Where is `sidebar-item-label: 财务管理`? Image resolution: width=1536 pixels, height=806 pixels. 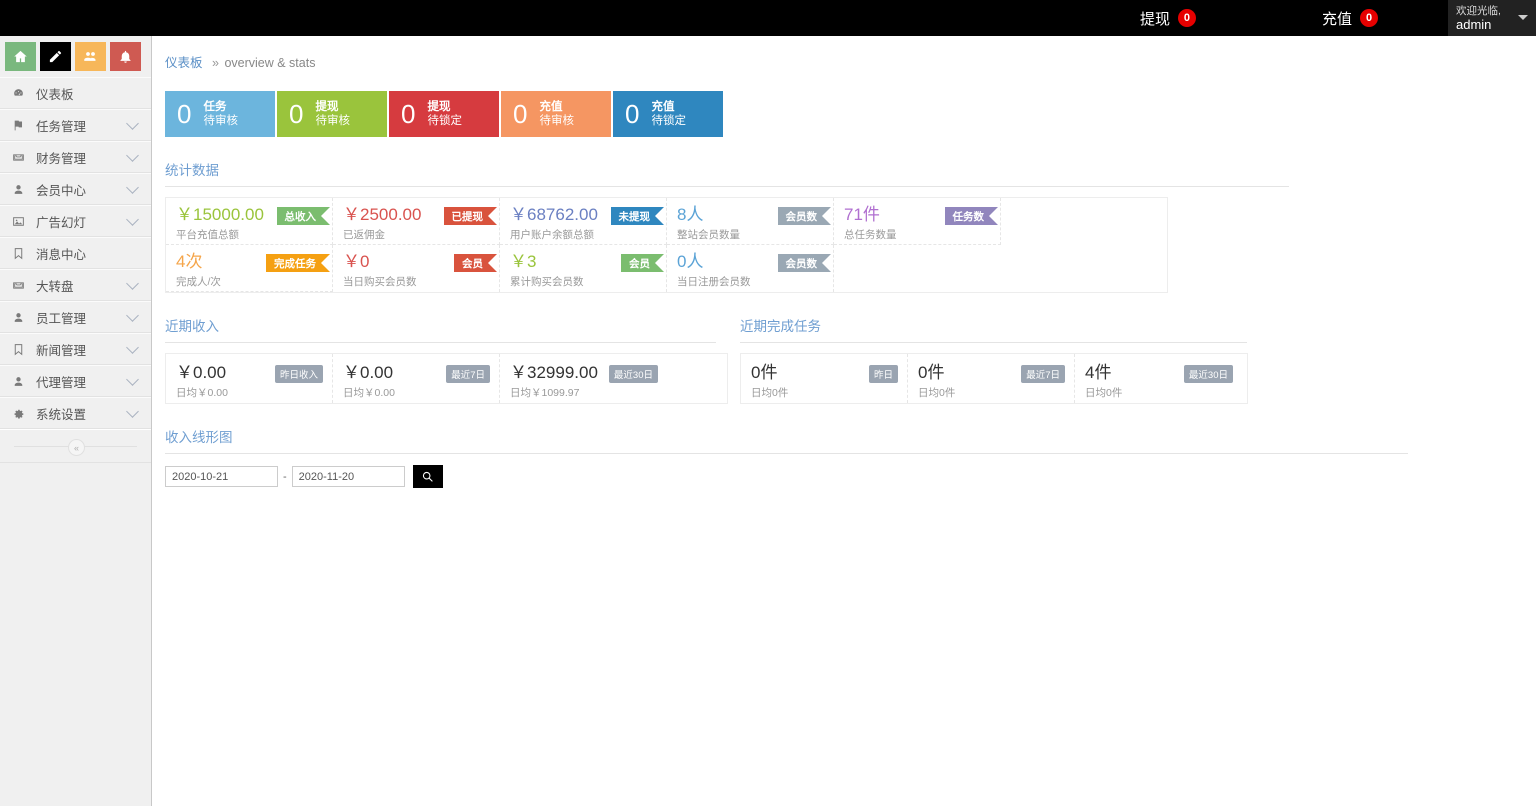 sidebar-item-label: 财务管理 is located at coordinates (61, 158).